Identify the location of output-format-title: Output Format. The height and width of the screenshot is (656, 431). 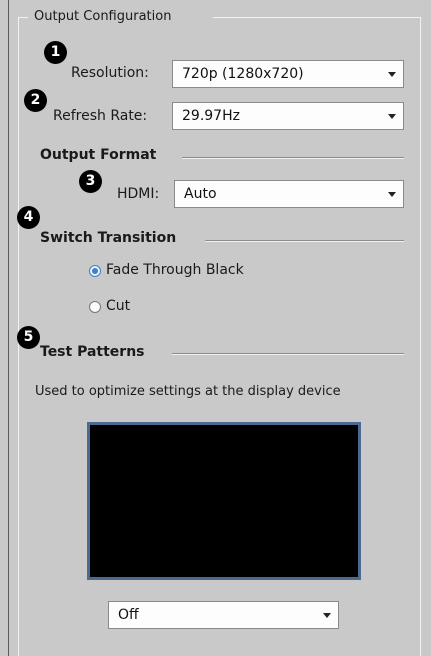
(98, 155).